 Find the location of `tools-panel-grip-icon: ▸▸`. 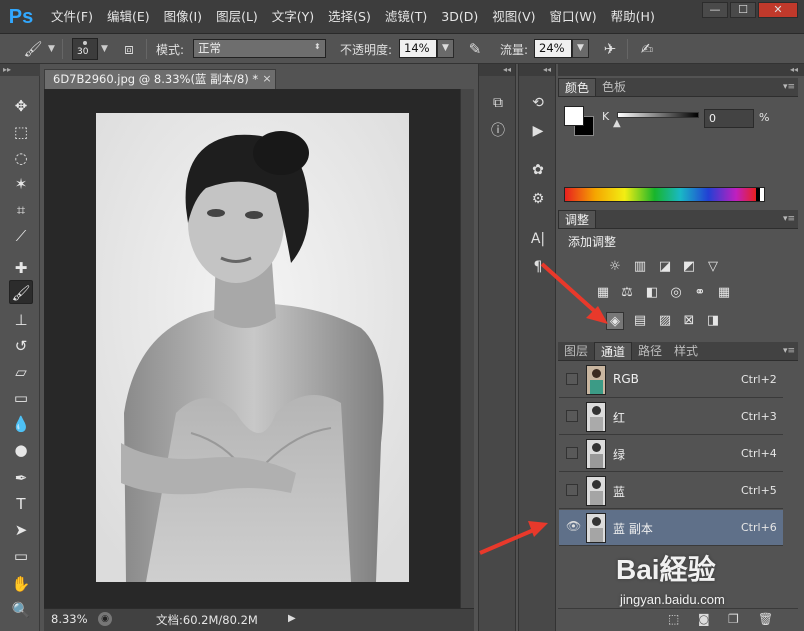

tools-panel-grip-icon: ▸▸ is located at coordinates (20, 70).